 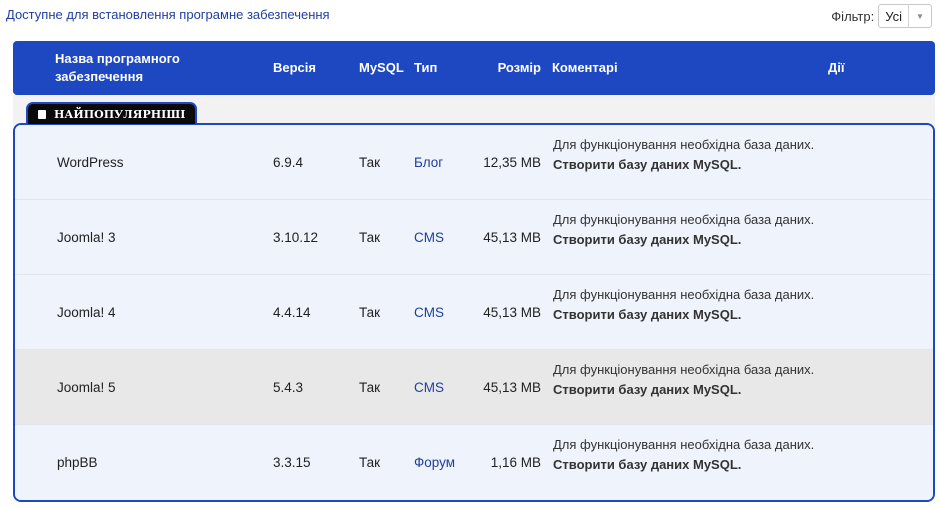 What do you see at coordinates (428, 162) in the screenshot?
I see `app-type-link: Блог` at bounding box center [428, 162].